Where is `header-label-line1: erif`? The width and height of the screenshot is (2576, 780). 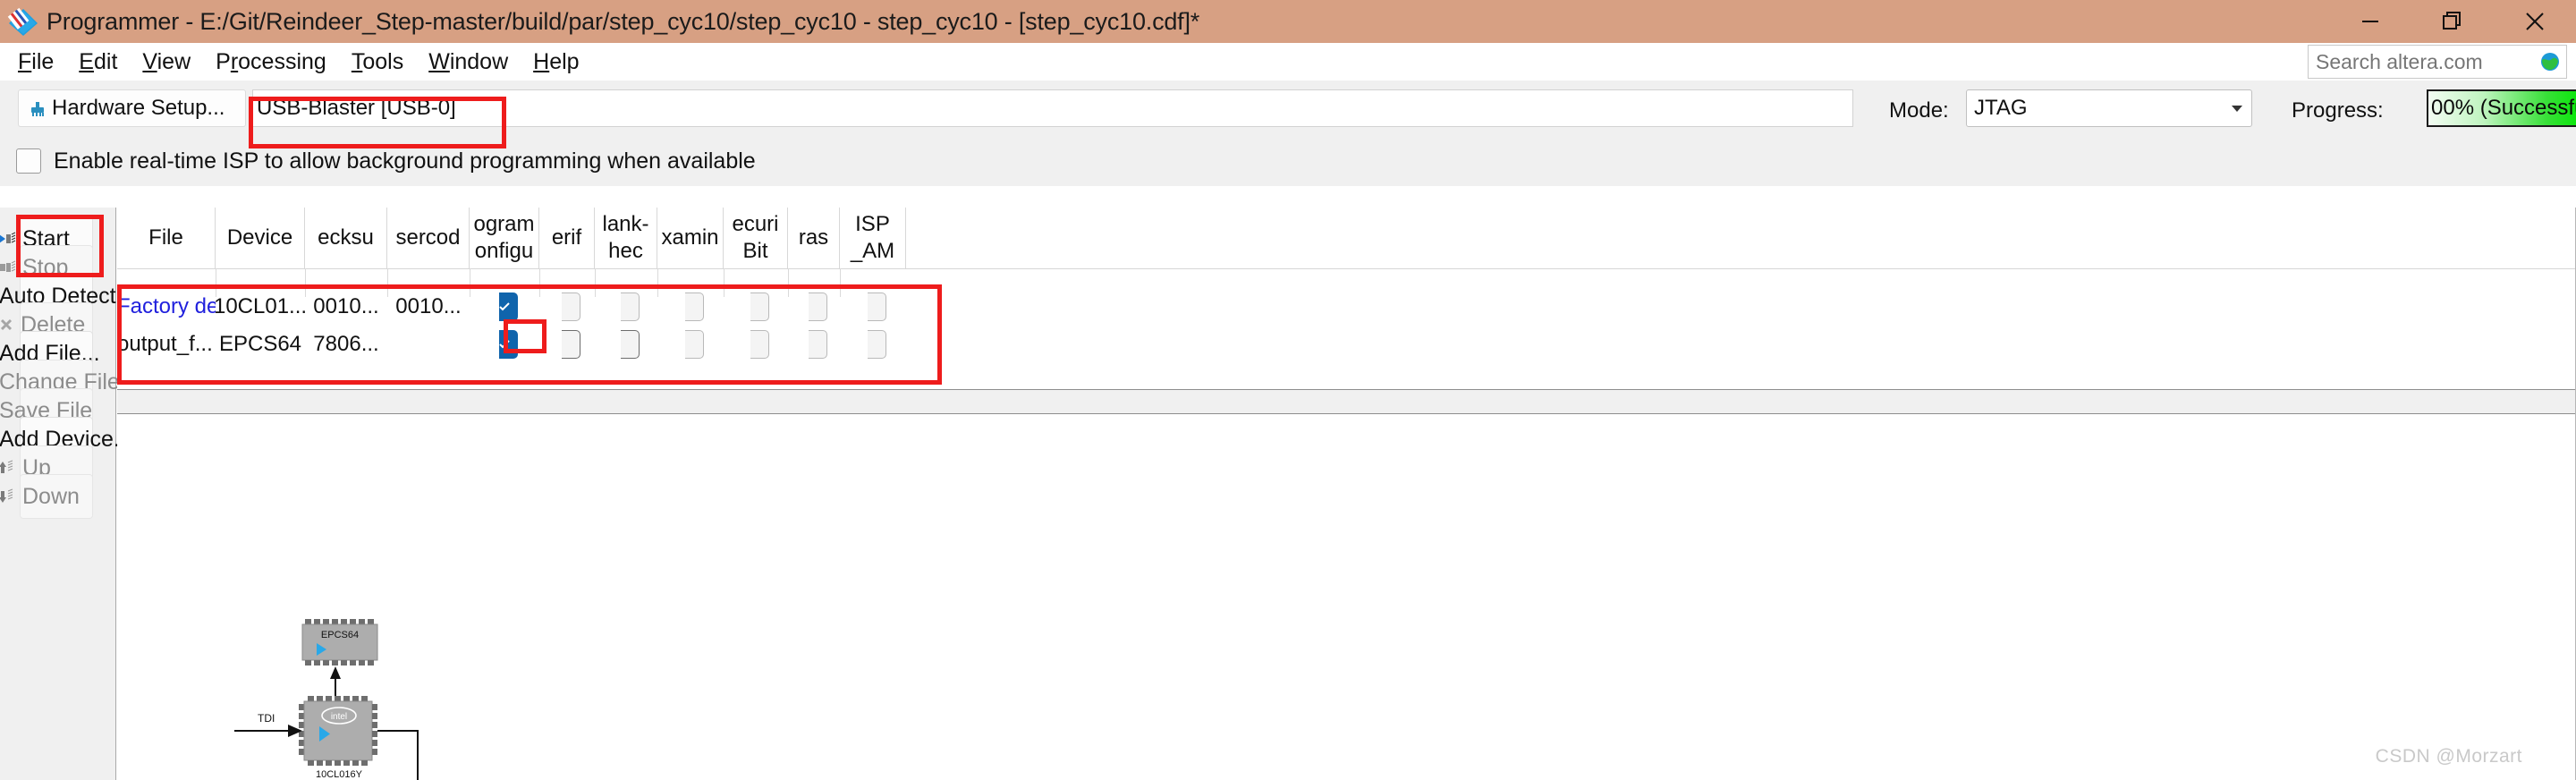 header-label-line1: erif is located at coordinates (566, 237).